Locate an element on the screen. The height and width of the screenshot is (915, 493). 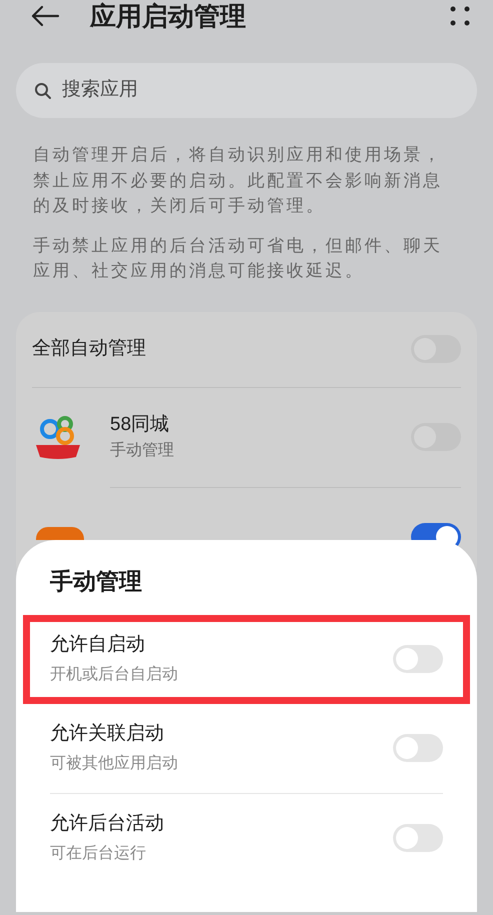
app-status: 手动管理 is located at coordinates (142, 451).